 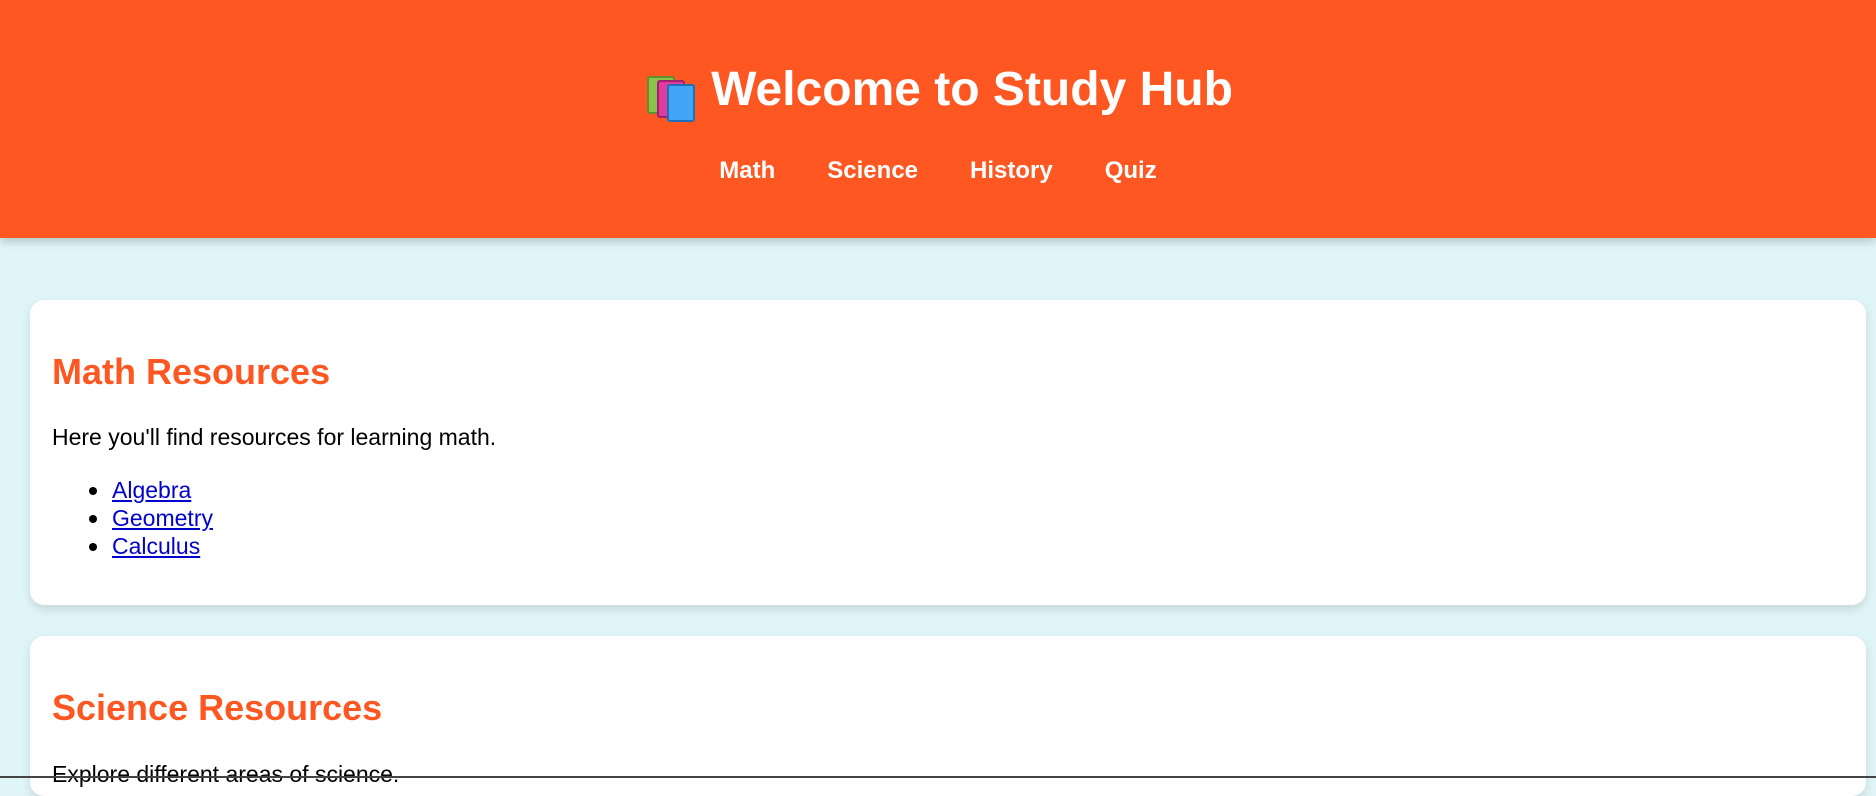 I want to click on math-section-title: Math Resources, so click(x=191, y=371).